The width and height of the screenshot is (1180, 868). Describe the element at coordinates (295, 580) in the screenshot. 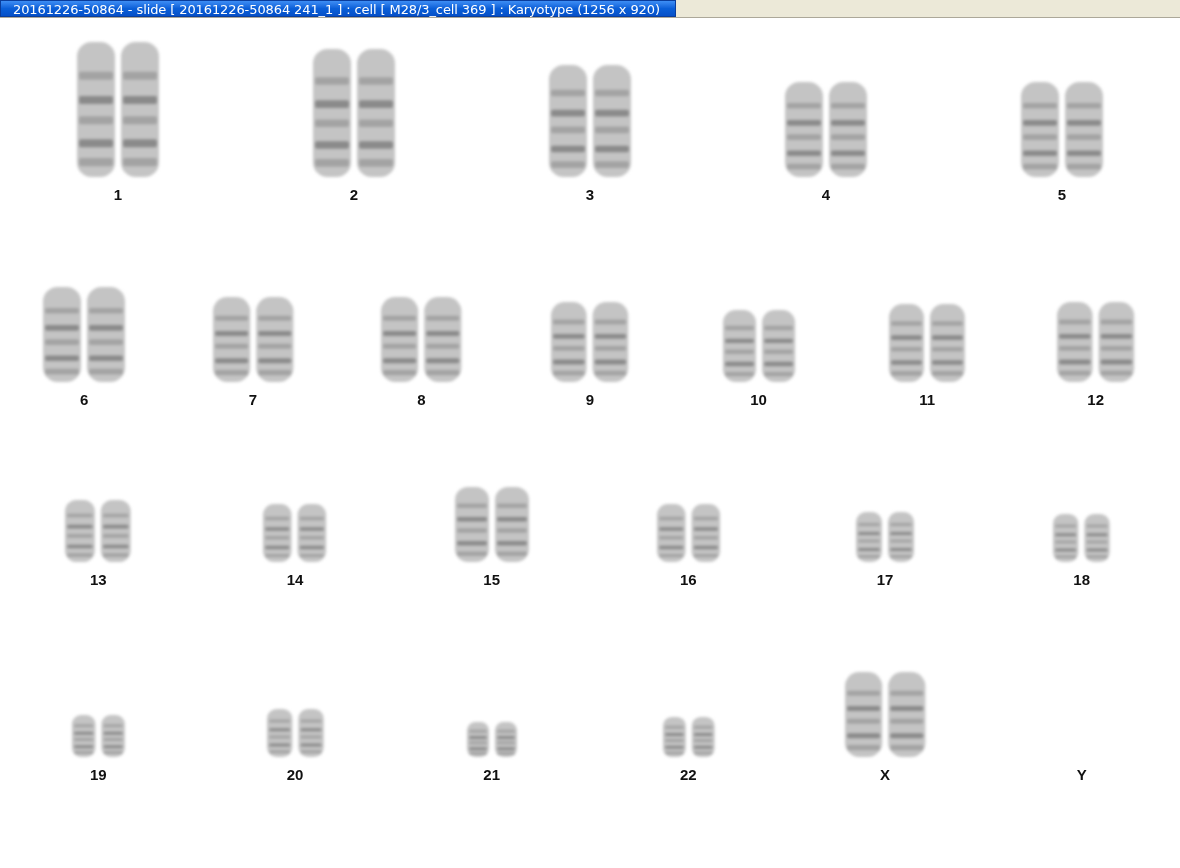

I see `chromosome-label: 14` at that location.